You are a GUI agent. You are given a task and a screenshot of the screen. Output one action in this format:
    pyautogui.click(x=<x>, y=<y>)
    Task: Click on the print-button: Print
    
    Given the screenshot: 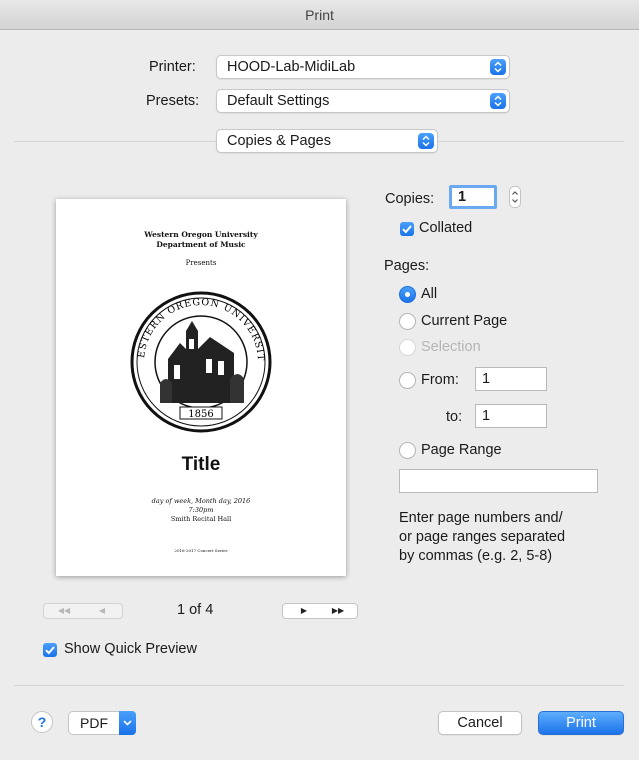 What is the action you would take?
    pyautogui.click(x=581, y=723)
    